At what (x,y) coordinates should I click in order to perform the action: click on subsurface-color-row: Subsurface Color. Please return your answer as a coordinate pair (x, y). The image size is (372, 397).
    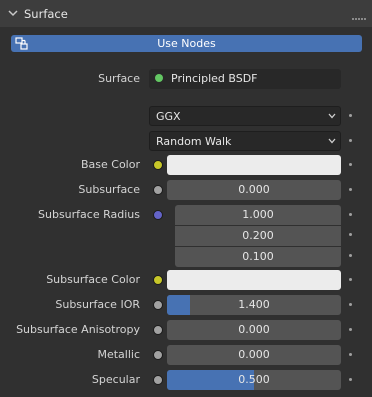
    Looking at the image, I should click on (186, 280).